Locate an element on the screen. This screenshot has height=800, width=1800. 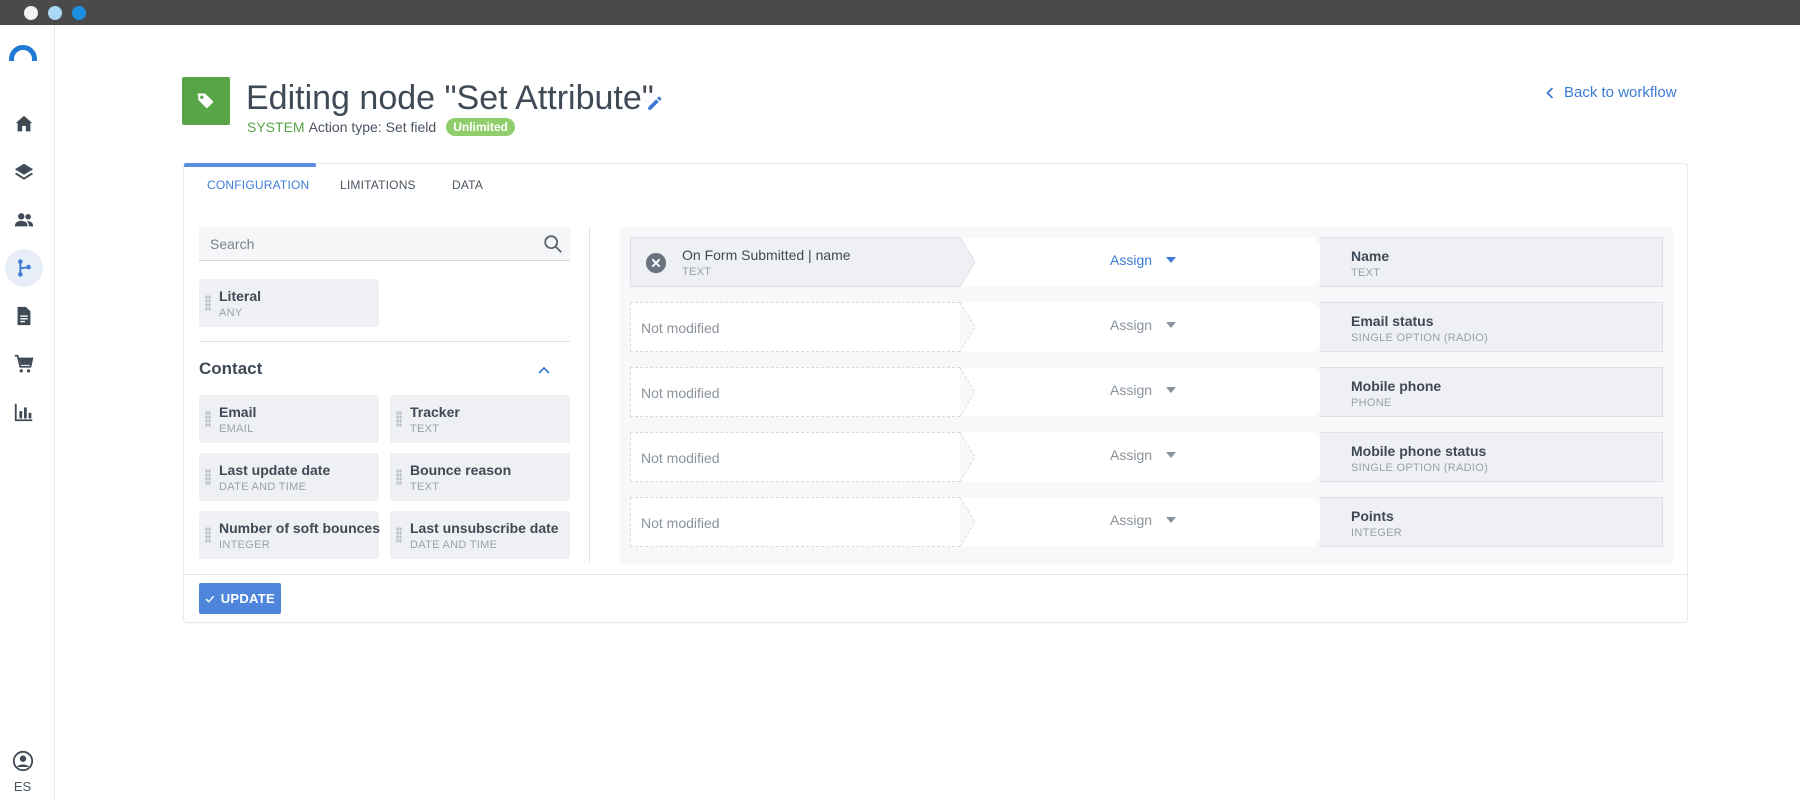
field-chip: Last unsubscribe date DATE AND TIME is located at coordinates (480, 535).